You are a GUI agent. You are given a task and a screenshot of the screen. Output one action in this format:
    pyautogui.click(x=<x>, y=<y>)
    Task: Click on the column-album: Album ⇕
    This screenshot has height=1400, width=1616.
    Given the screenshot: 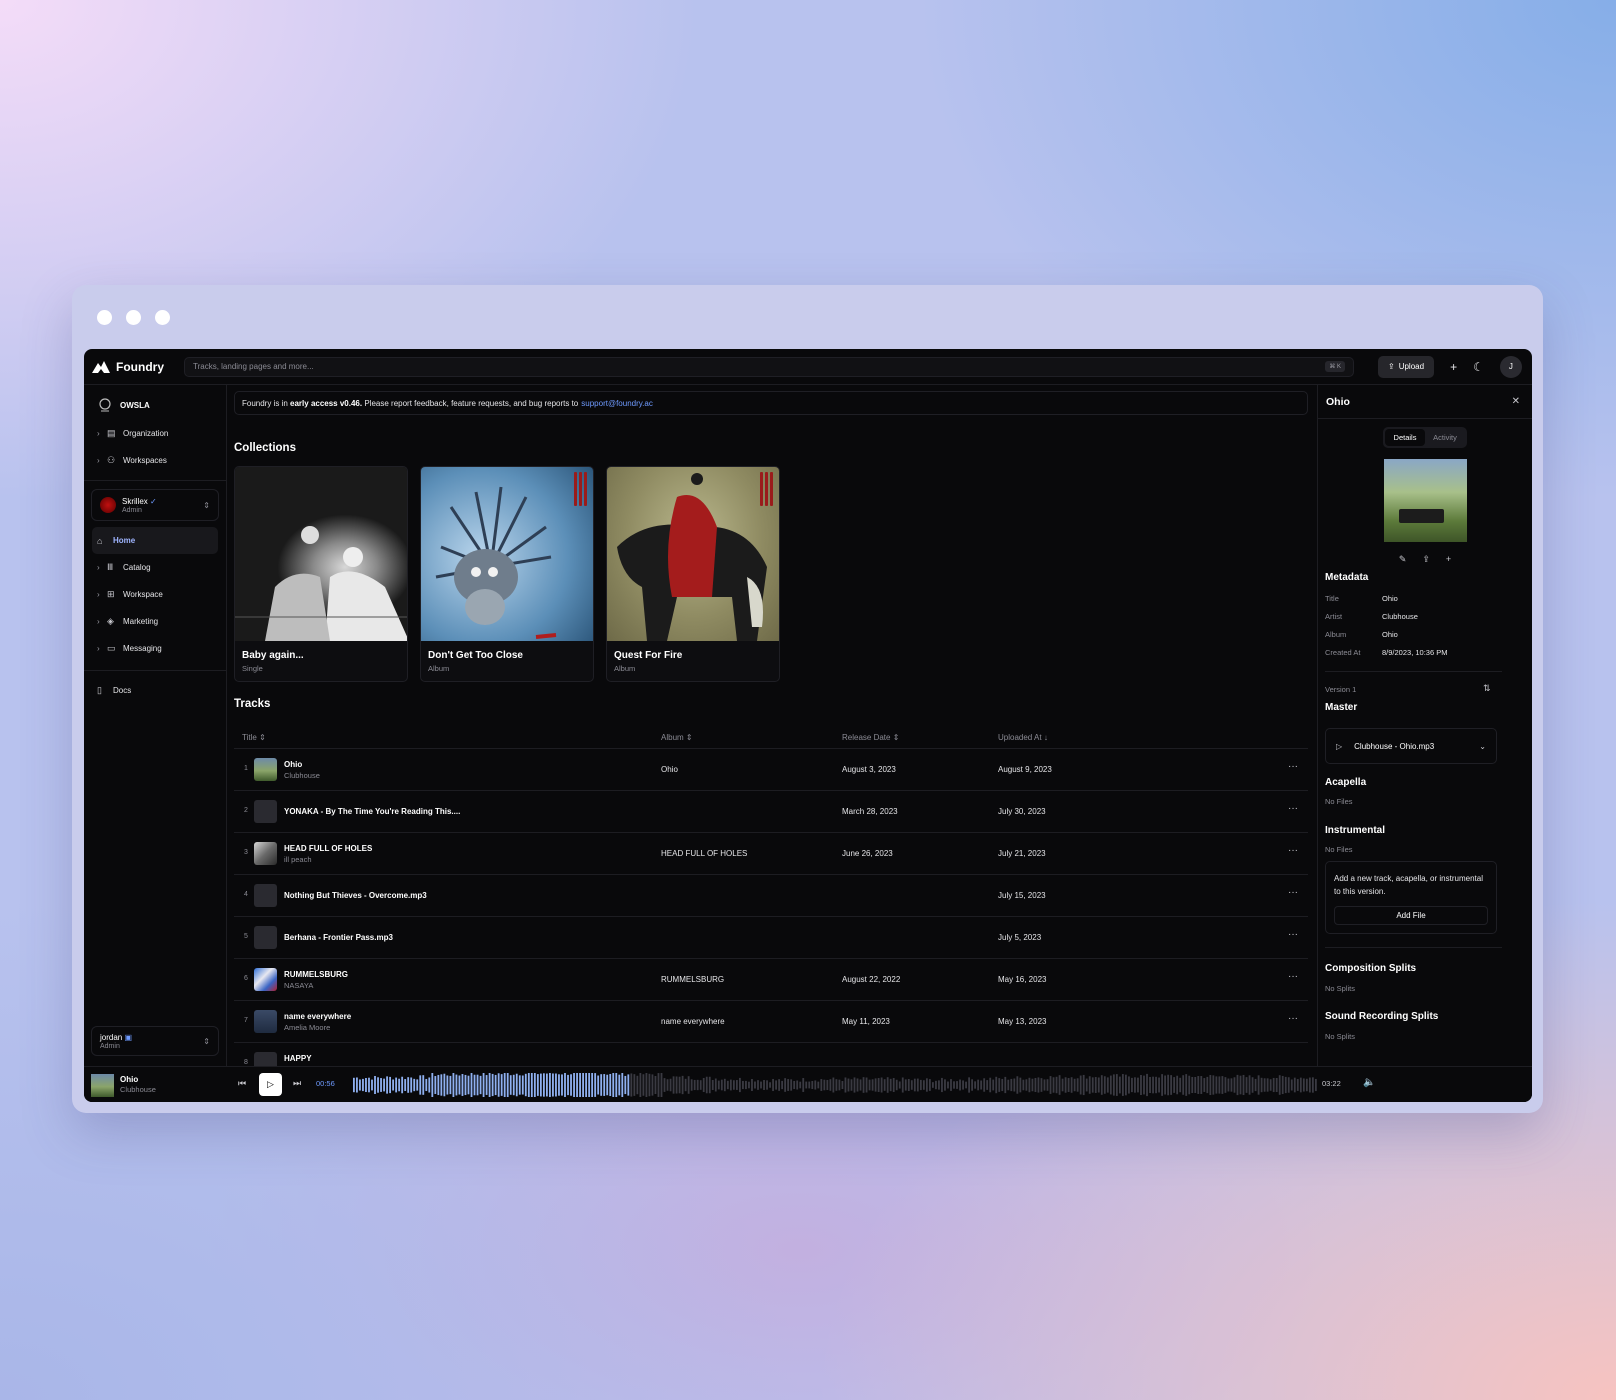 What is the action you would take?
    pyautogui.click(x=677, y=737)
    